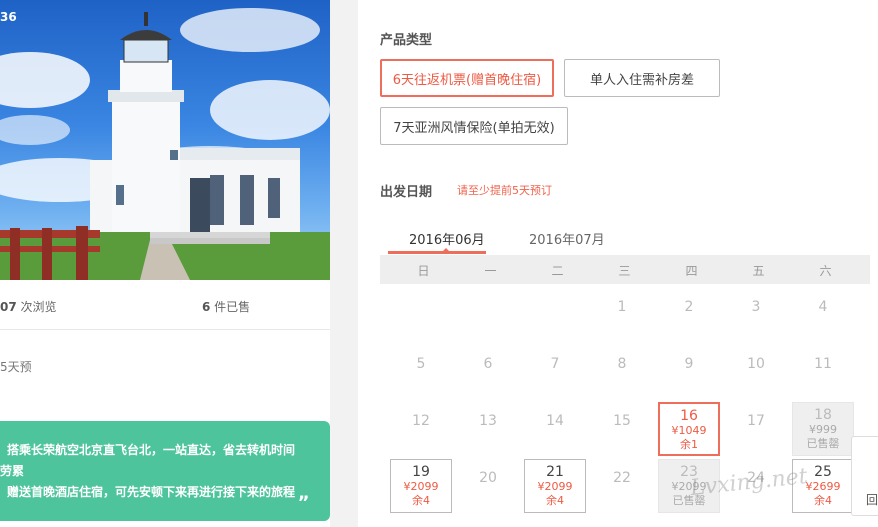  Describe the element at coordinates (165, 308) in the screenshot. I see `product-stats: 07 次浏览 6 件已售` at that location.